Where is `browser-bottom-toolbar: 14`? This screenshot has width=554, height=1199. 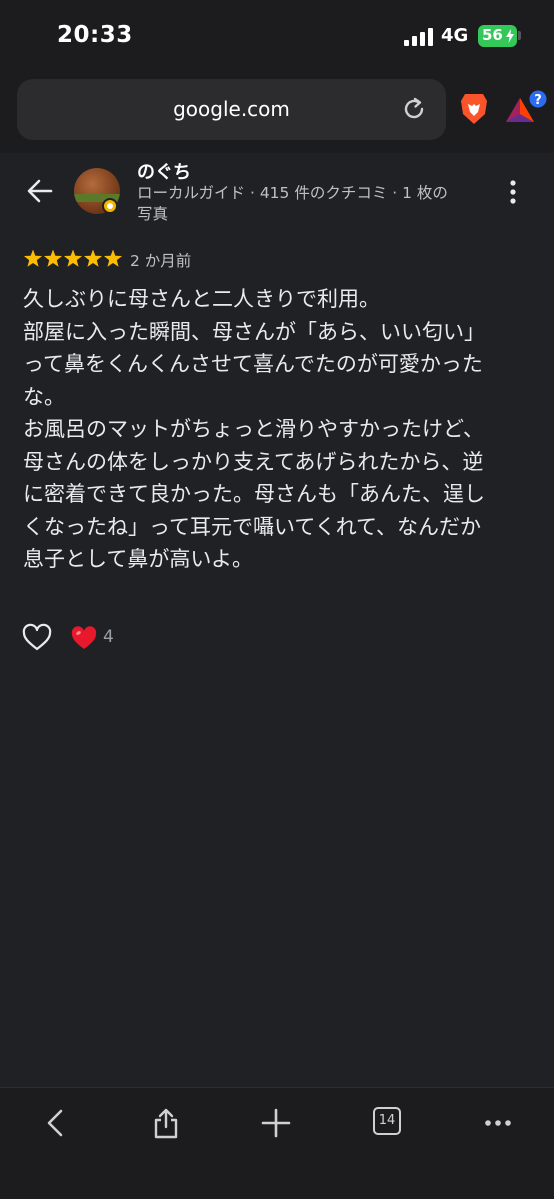
browser-bottom-toolbar: 14 is located at coordinates (277, 1143).